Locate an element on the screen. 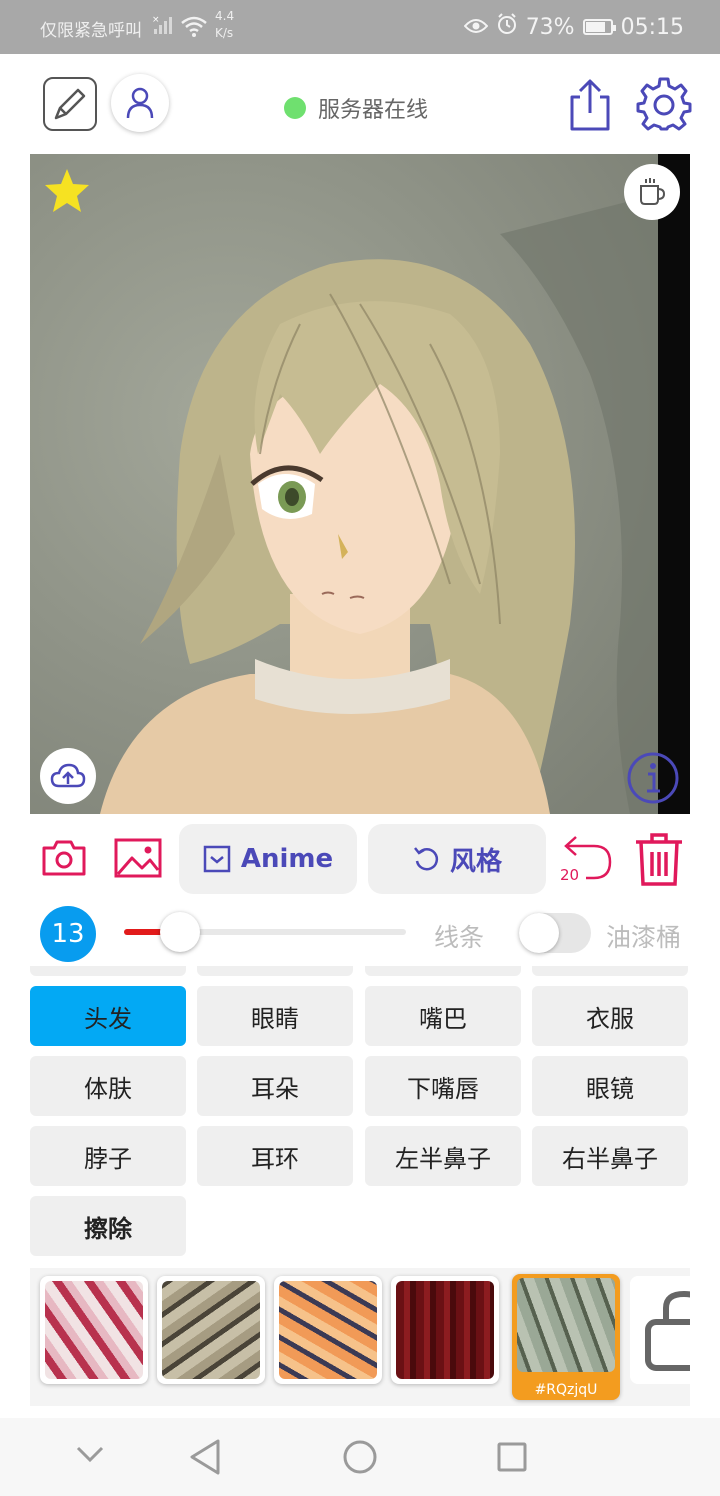  home-circle-icon is located at coordinates (360, 1457).